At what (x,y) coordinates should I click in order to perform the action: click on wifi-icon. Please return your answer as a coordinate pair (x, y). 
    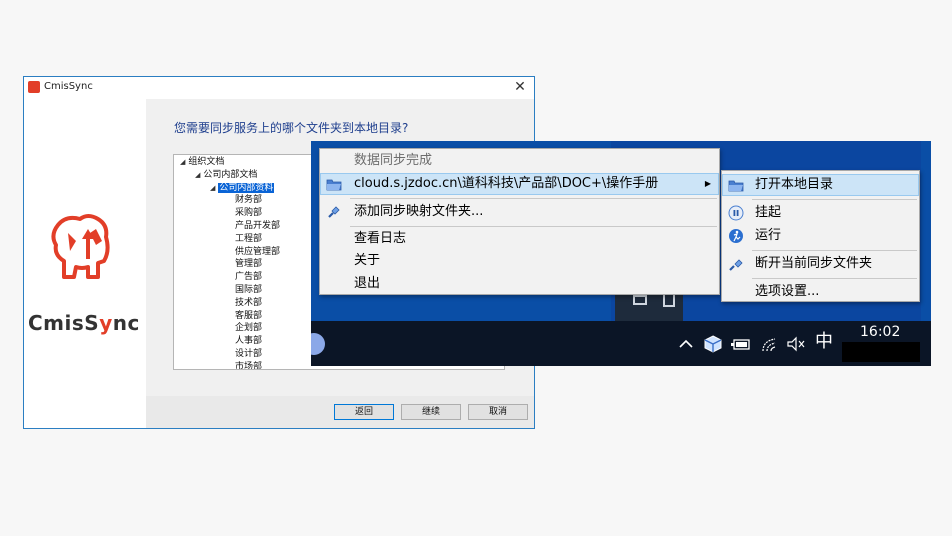
    Looking at the image, I should click on (770, 344).